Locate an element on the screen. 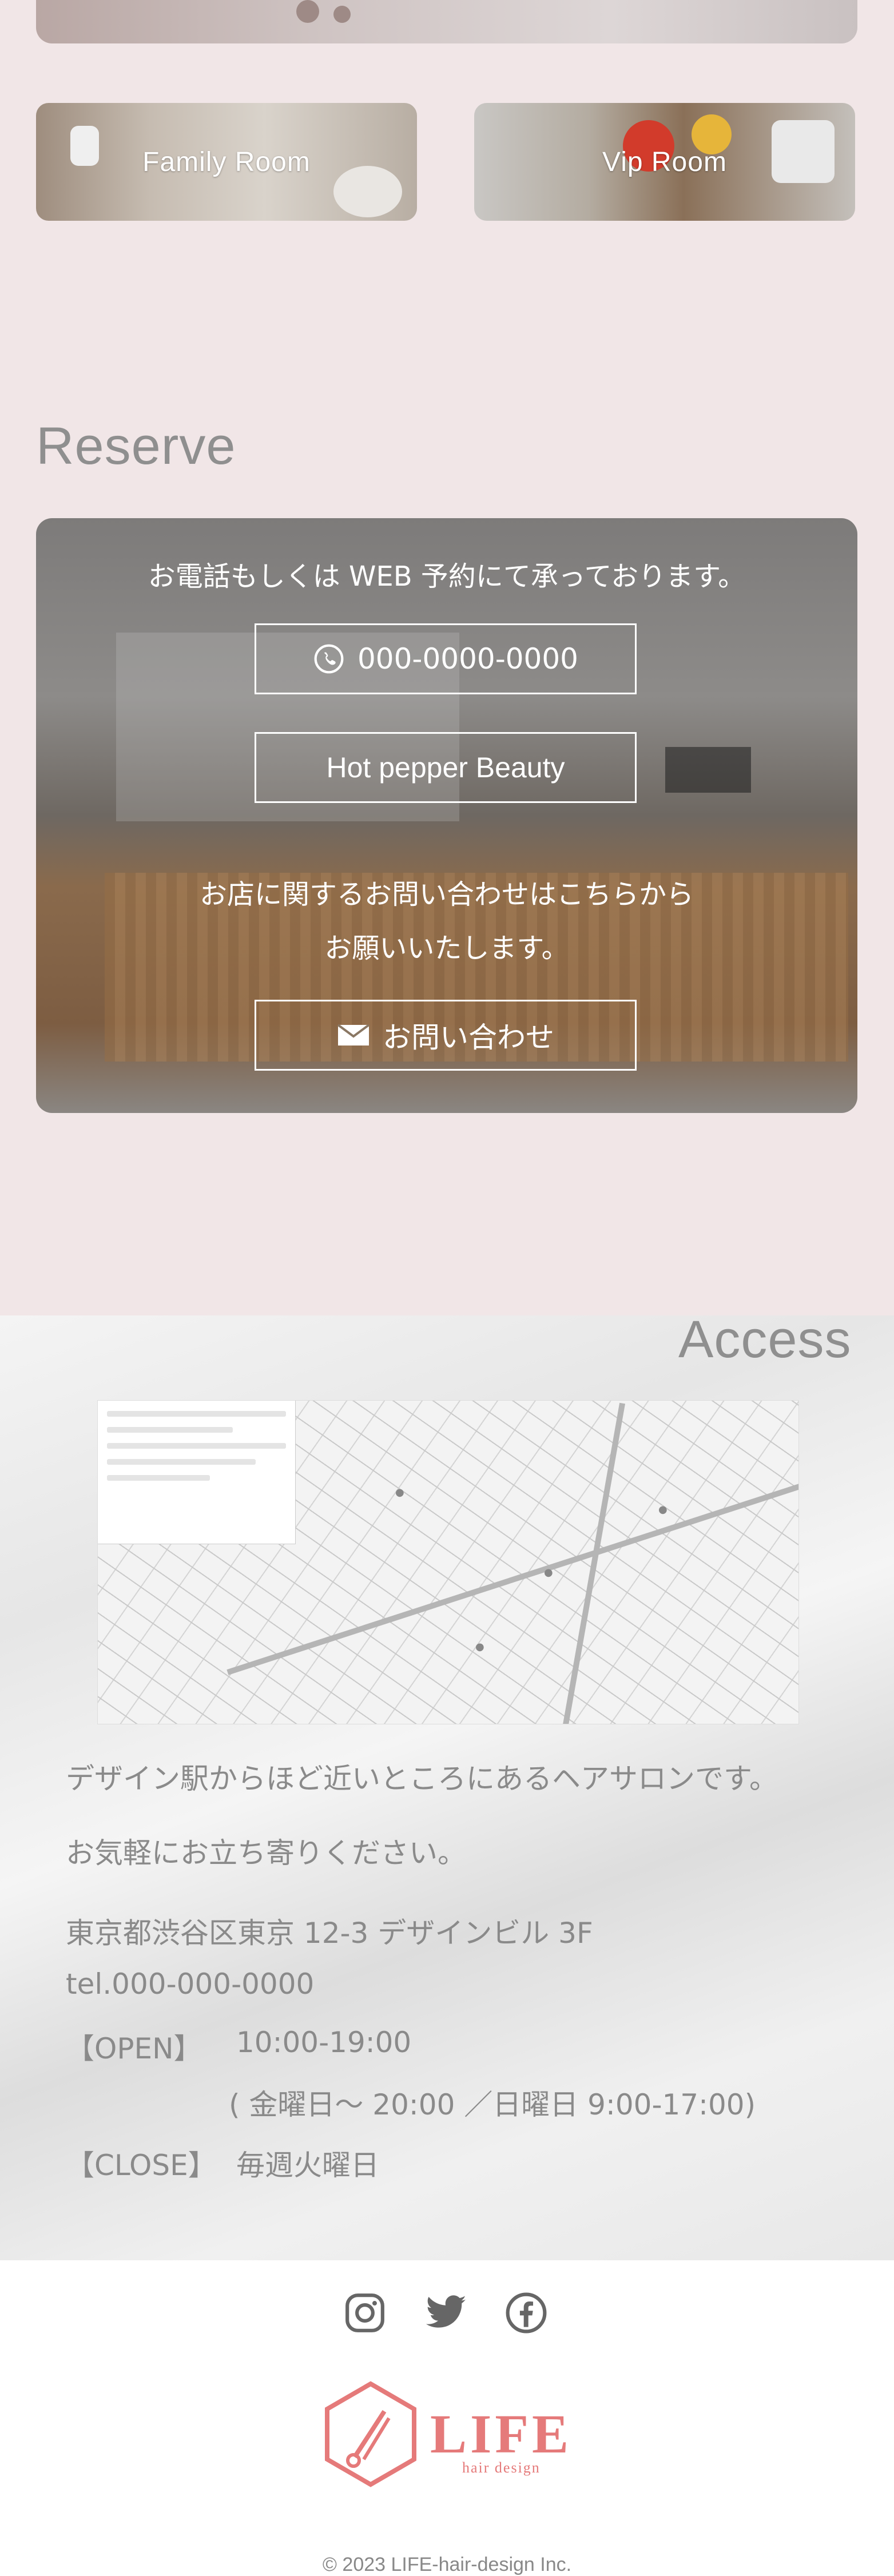 The width and height of the screenshot is (894, 2576). inquiry-text-2: お願いいたします。 is located at coordinates (446, 948).